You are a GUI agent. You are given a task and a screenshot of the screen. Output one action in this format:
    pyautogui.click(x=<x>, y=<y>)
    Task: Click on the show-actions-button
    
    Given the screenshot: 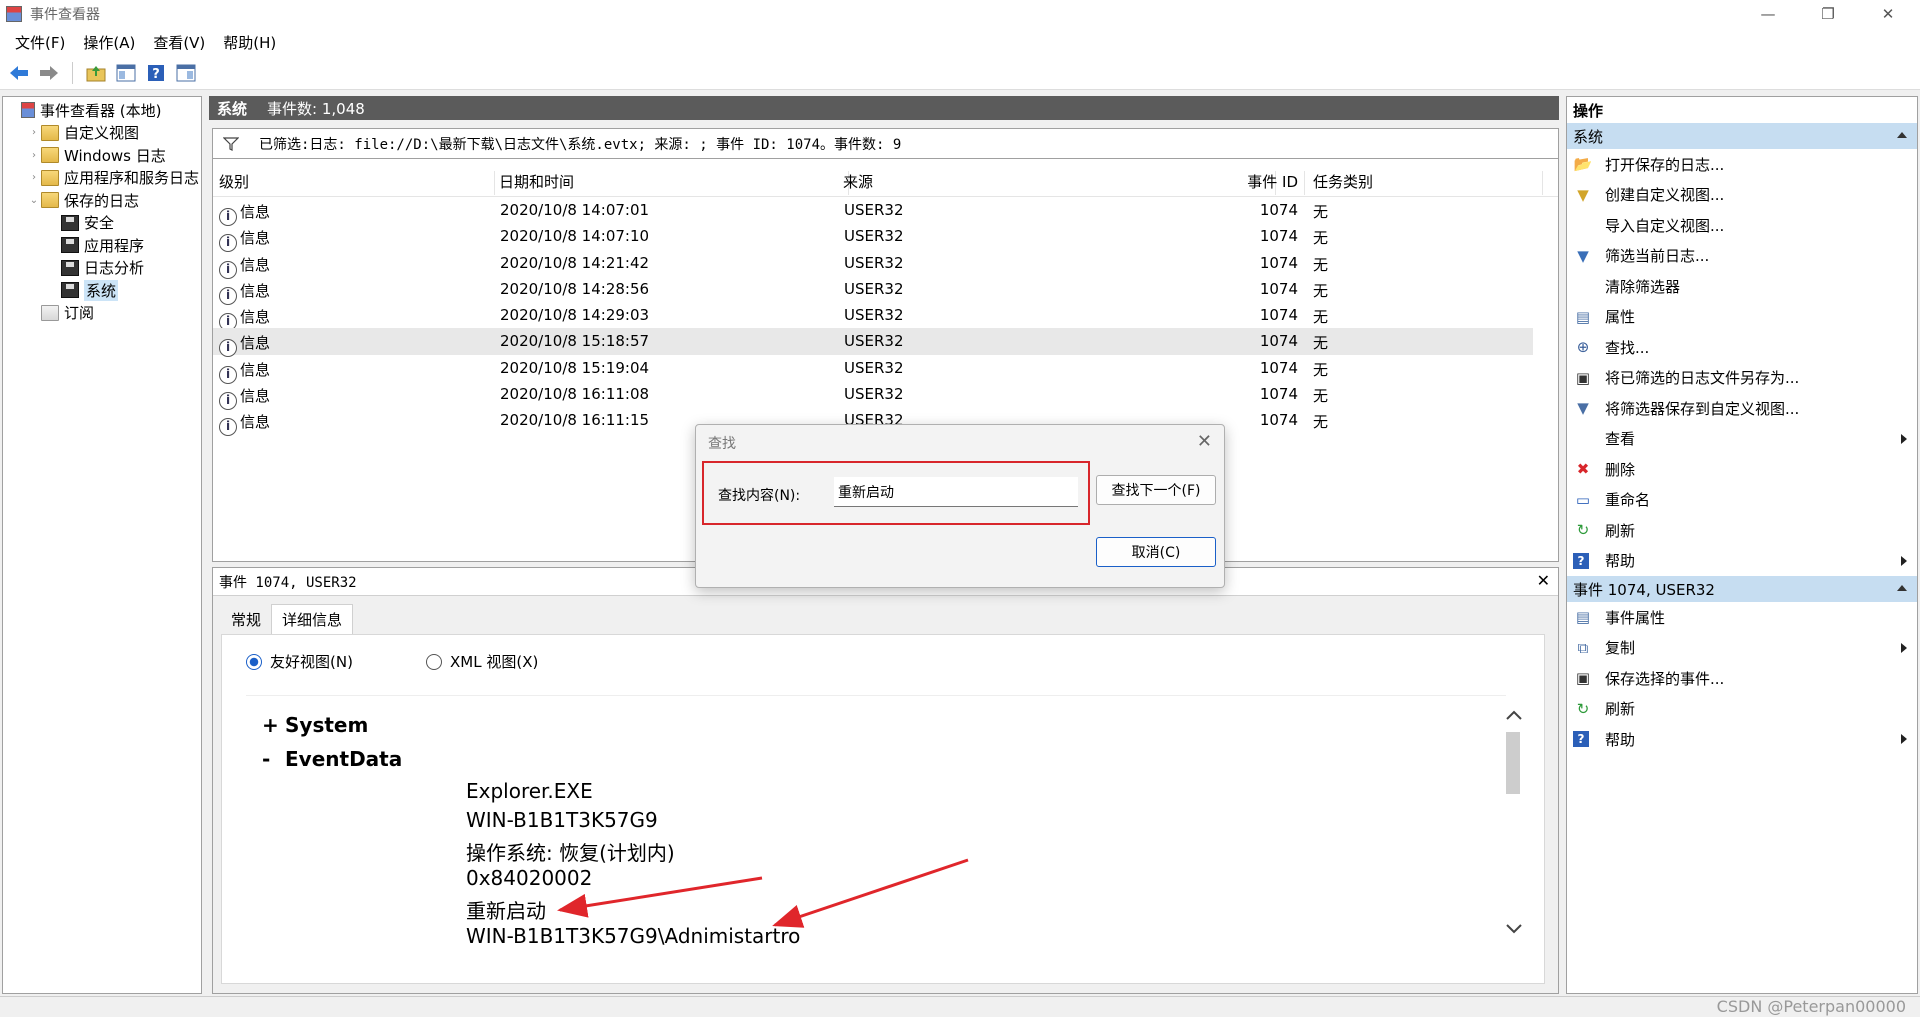 What is the action you would take?
    pyautogui.click(x=186, y=73)
    